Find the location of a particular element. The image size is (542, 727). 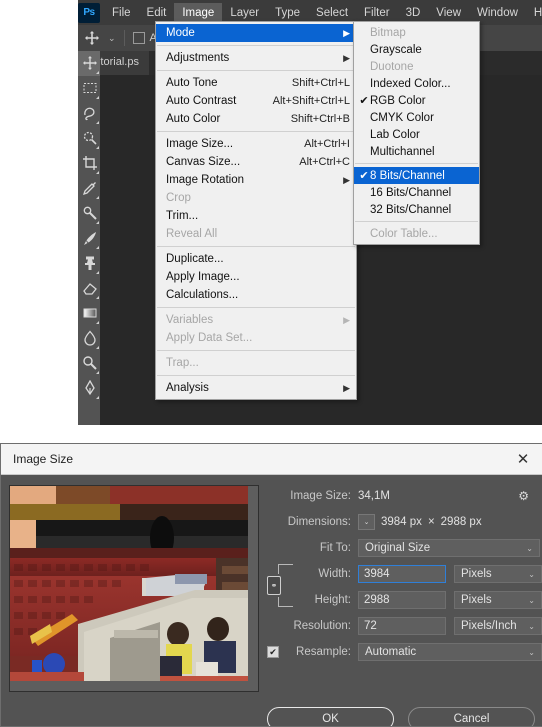

cancel-button: Cancel is located at coordinates (471, 716).